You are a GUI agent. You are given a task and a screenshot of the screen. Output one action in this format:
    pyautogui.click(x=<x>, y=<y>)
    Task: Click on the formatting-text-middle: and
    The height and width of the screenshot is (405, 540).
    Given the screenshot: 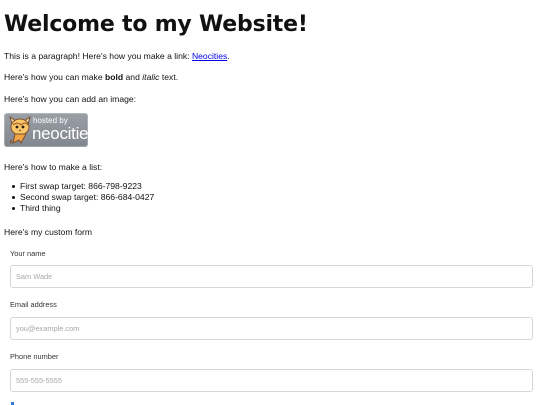 What is the action you would take?
    pyautogui.click(x=133, y=77)
    